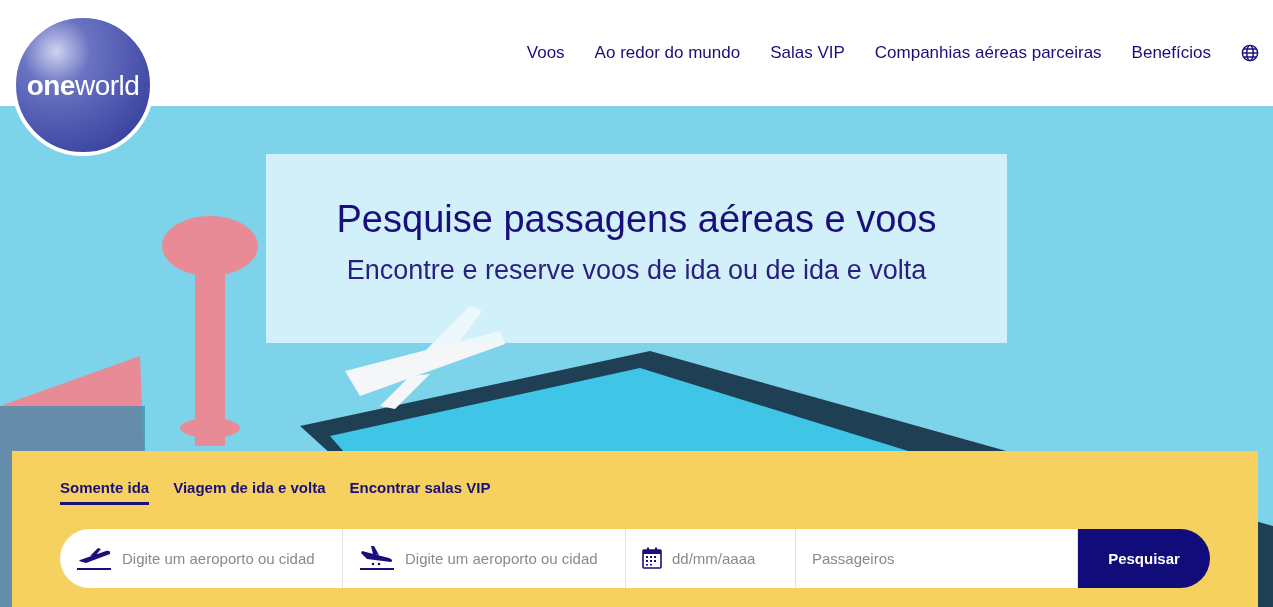 The width and height of the screenshot is (1273, 607). What do you see at coordinates (988, 53) in the screenshot?
I see `nav-link: Companhias aéreas parceiras` at bounding box center [988, 53].